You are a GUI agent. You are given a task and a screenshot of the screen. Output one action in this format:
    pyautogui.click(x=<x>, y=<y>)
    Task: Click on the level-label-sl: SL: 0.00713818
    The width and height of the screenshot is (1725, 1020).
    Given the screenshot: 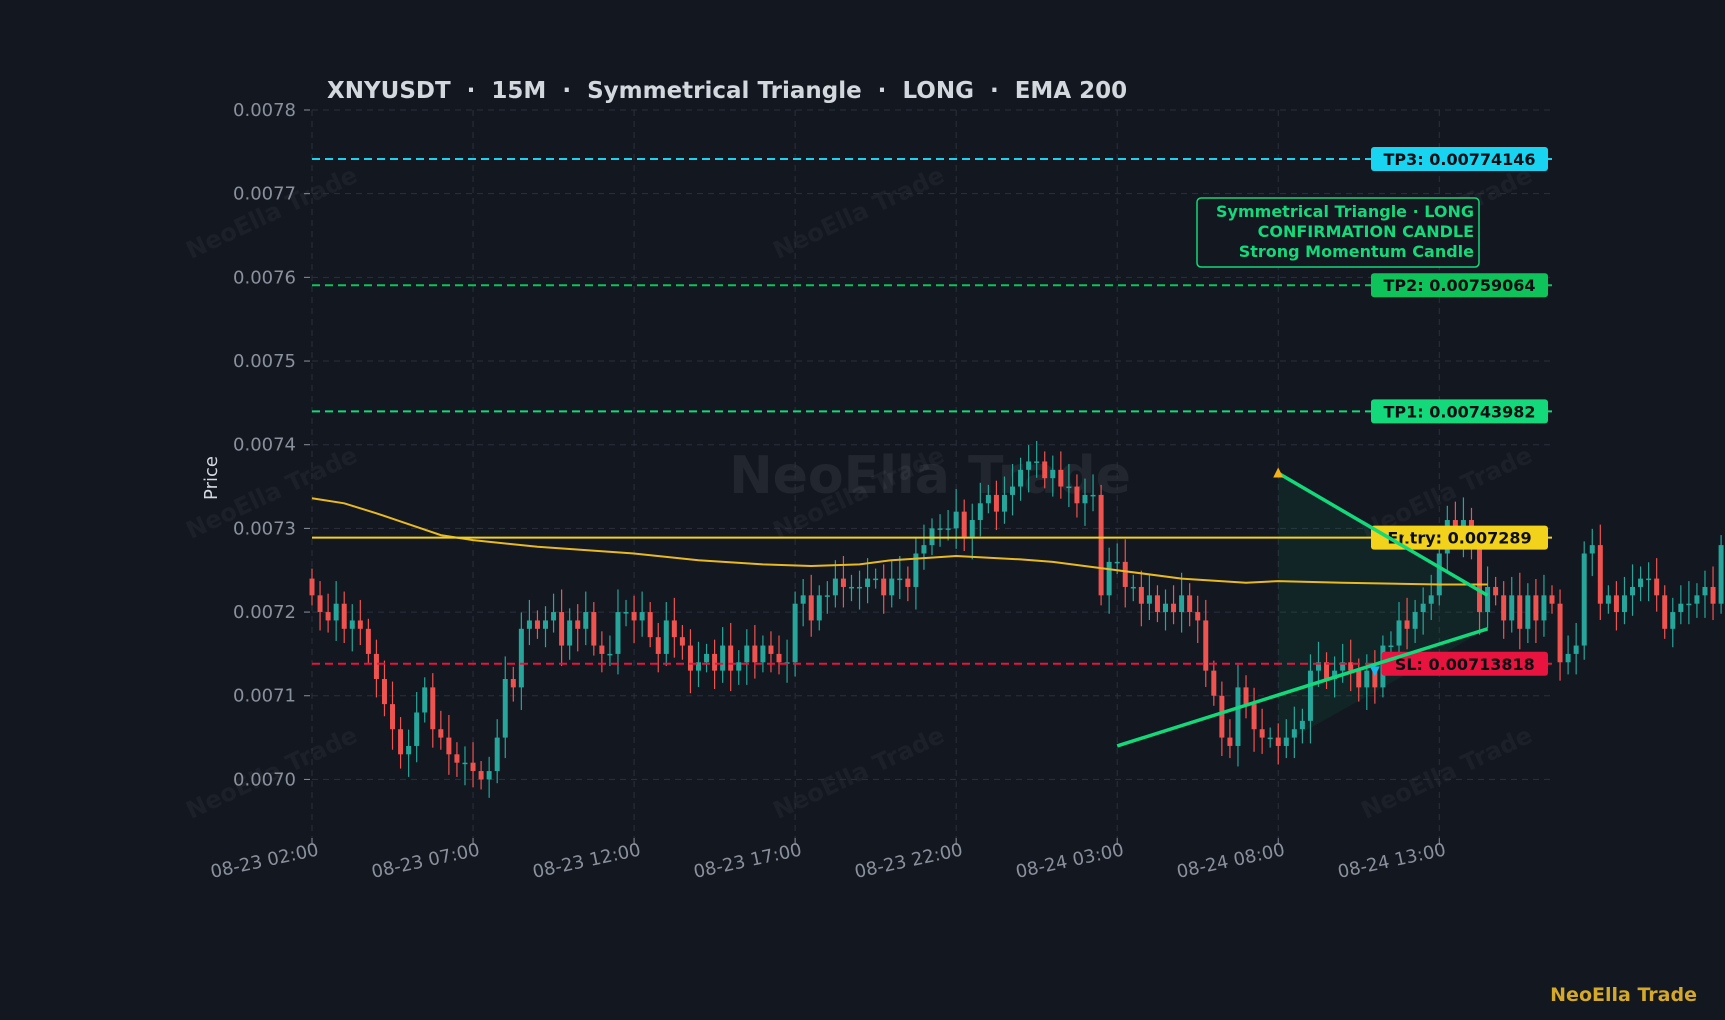 What is the action you would take?
    pyautogui.click(x=1465, y=664)
    